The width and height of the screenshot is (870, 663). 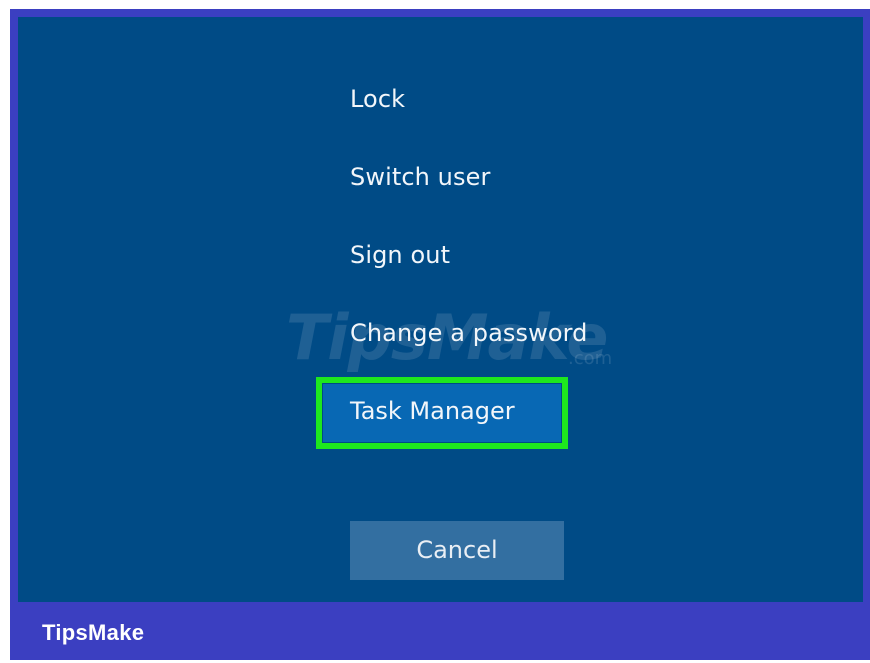 What do you see at coordinates (440, 631) in the screenshot?
I see `brand-footer: TipsMake` at bounding box center [440, 631].